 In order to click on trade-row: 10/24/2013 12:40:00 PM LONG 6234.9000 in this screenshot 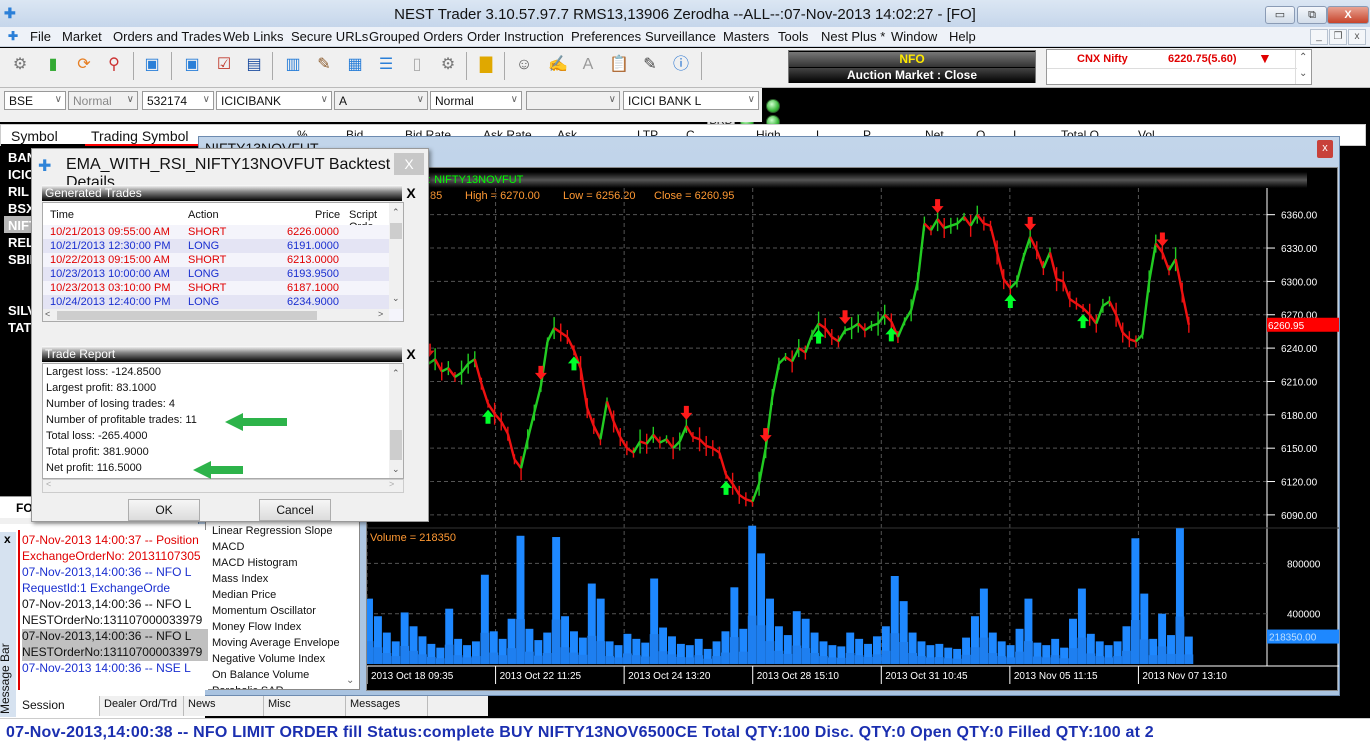, I will do `click(223, 302)`.